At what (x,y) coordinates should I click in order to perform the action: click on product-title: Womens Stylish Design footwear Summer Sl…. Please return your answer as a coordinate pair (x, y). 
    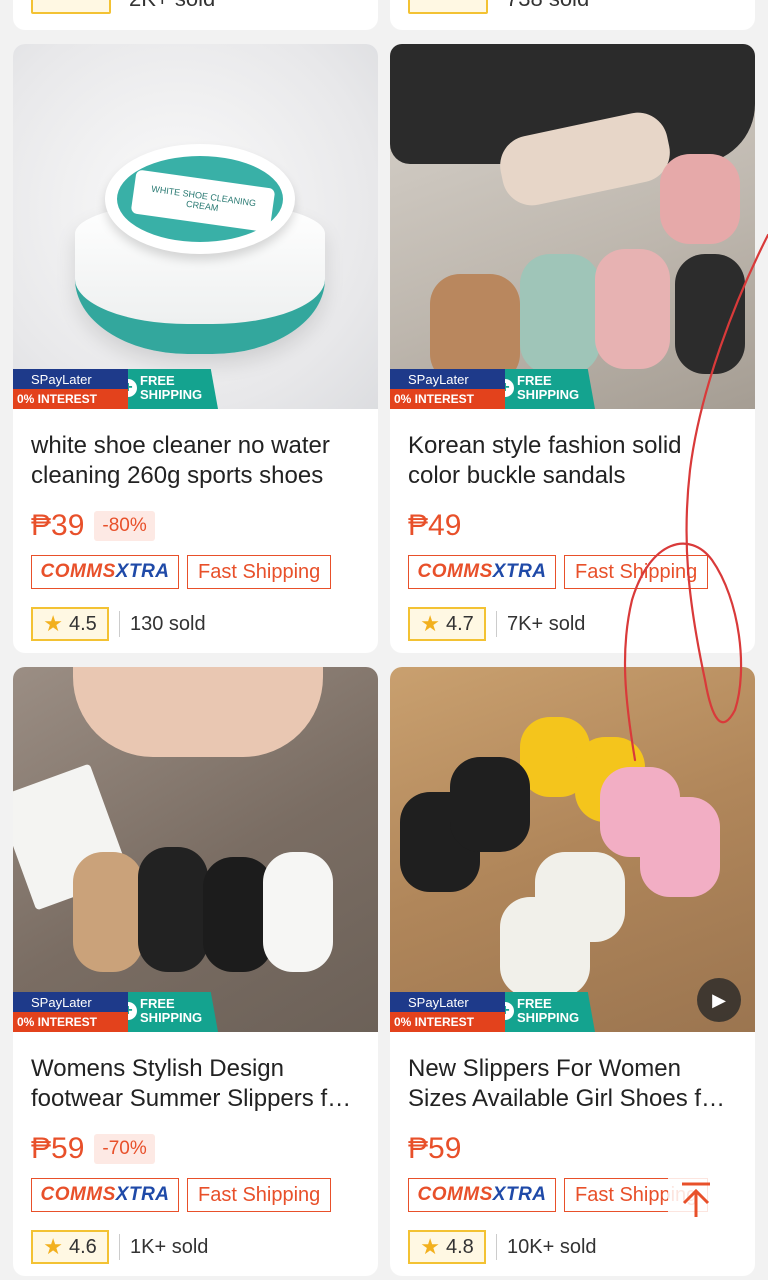
    Looking at the image, I should click on (195, 1084).